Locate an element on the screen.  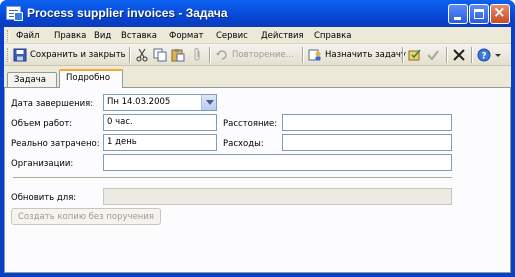
minimize-button is located at coordinates (458, 14).